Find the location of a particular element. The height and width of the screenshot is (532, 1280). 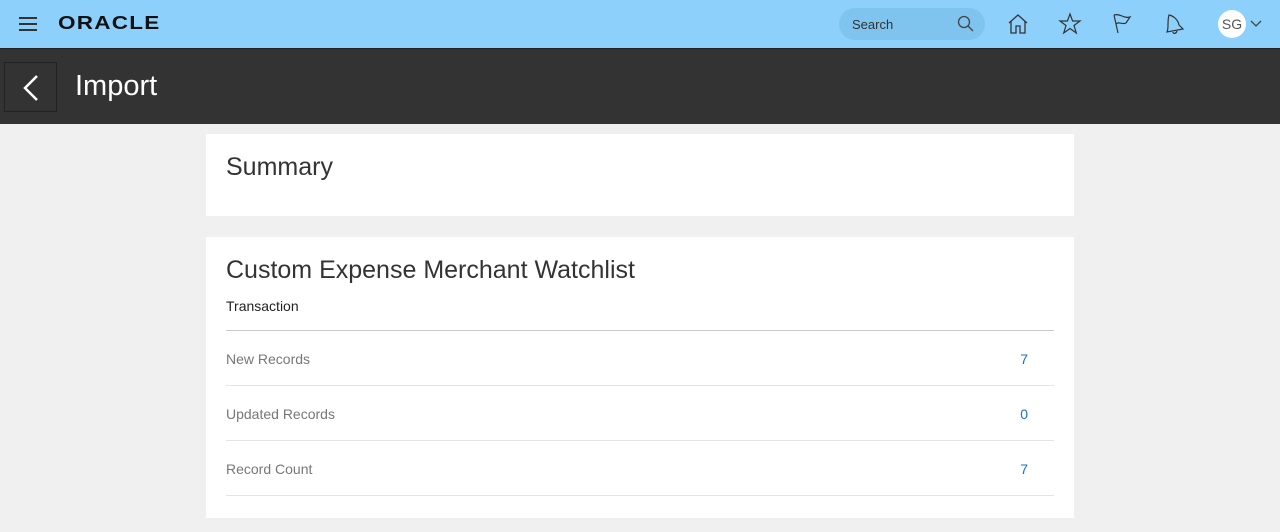

row-label: New Records is located at coordinates (268, 359).